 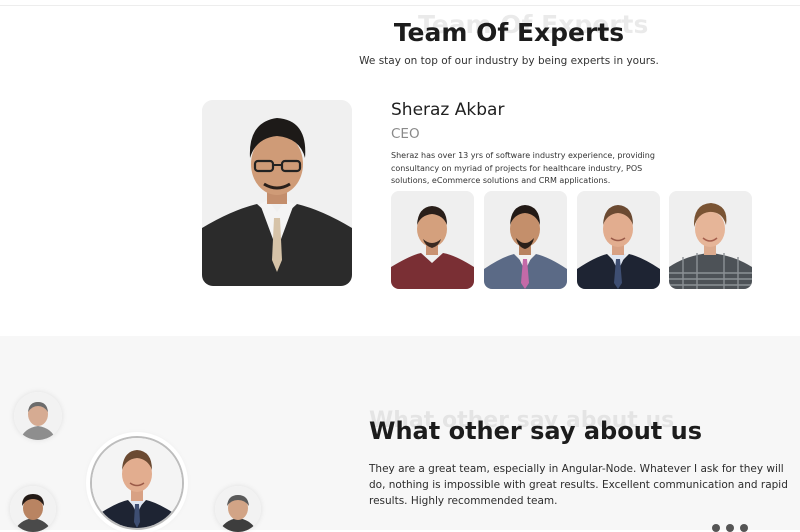 What do you see at coordinates (405, 134) in the screenshot?
I see `expert-role: CEO` at bounding box center [405, 134].